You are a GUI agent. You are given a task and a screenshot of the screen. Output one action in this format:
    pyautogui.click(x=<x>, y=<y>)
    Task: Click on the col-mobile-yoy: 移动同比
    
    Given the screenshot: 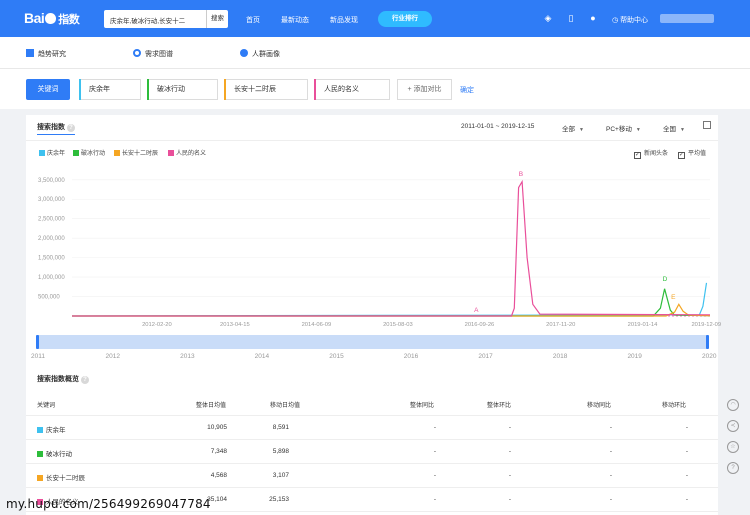 What is the action you would take?
    pyautogui.click(x=599, y=406)
    